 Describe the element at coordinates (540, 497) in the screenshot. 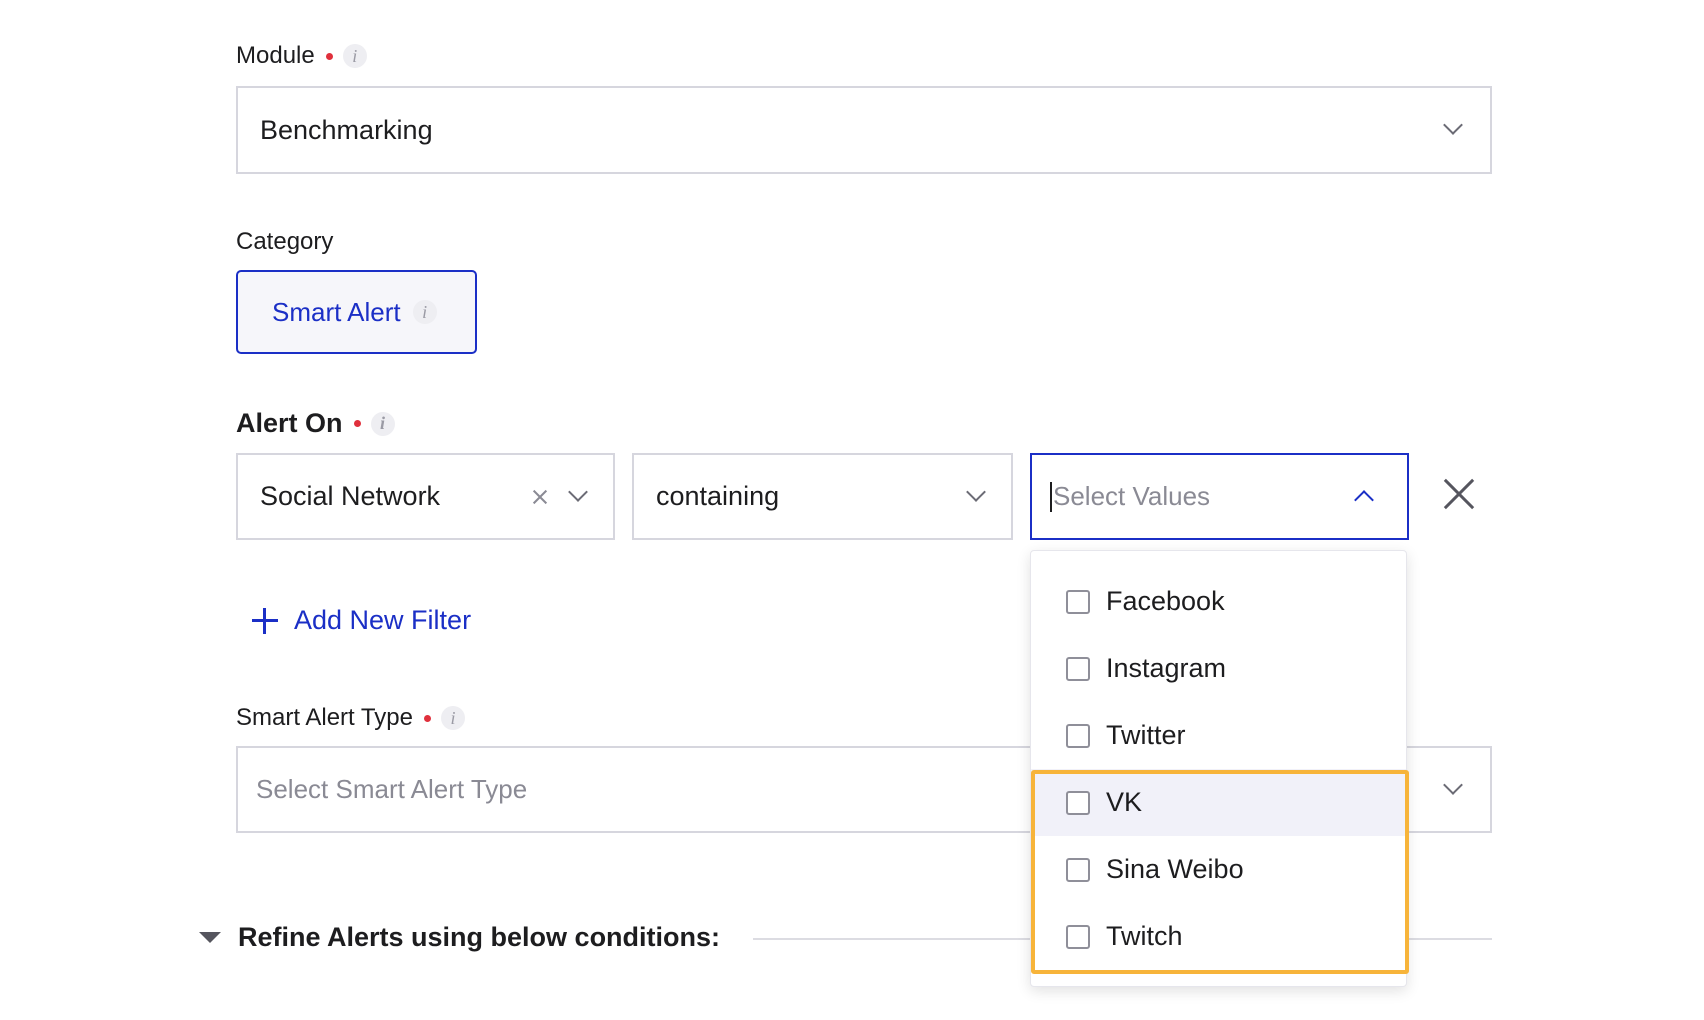

I see `clear-icon` at that location.